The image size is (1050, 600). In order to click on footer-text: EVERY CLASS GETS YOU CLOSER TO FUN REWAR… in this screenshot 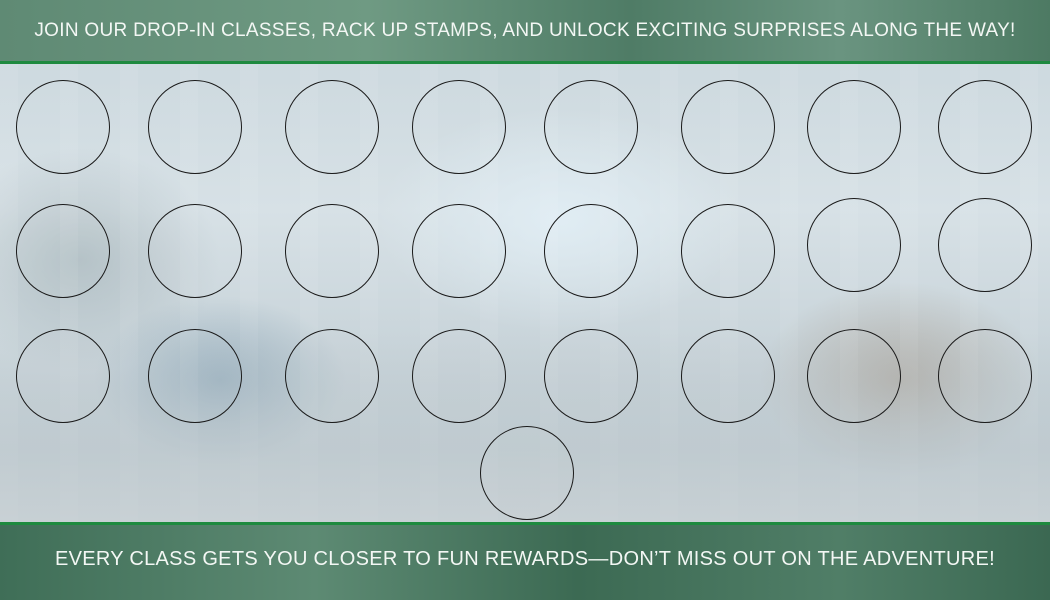, I will do `click(525, 559)`.